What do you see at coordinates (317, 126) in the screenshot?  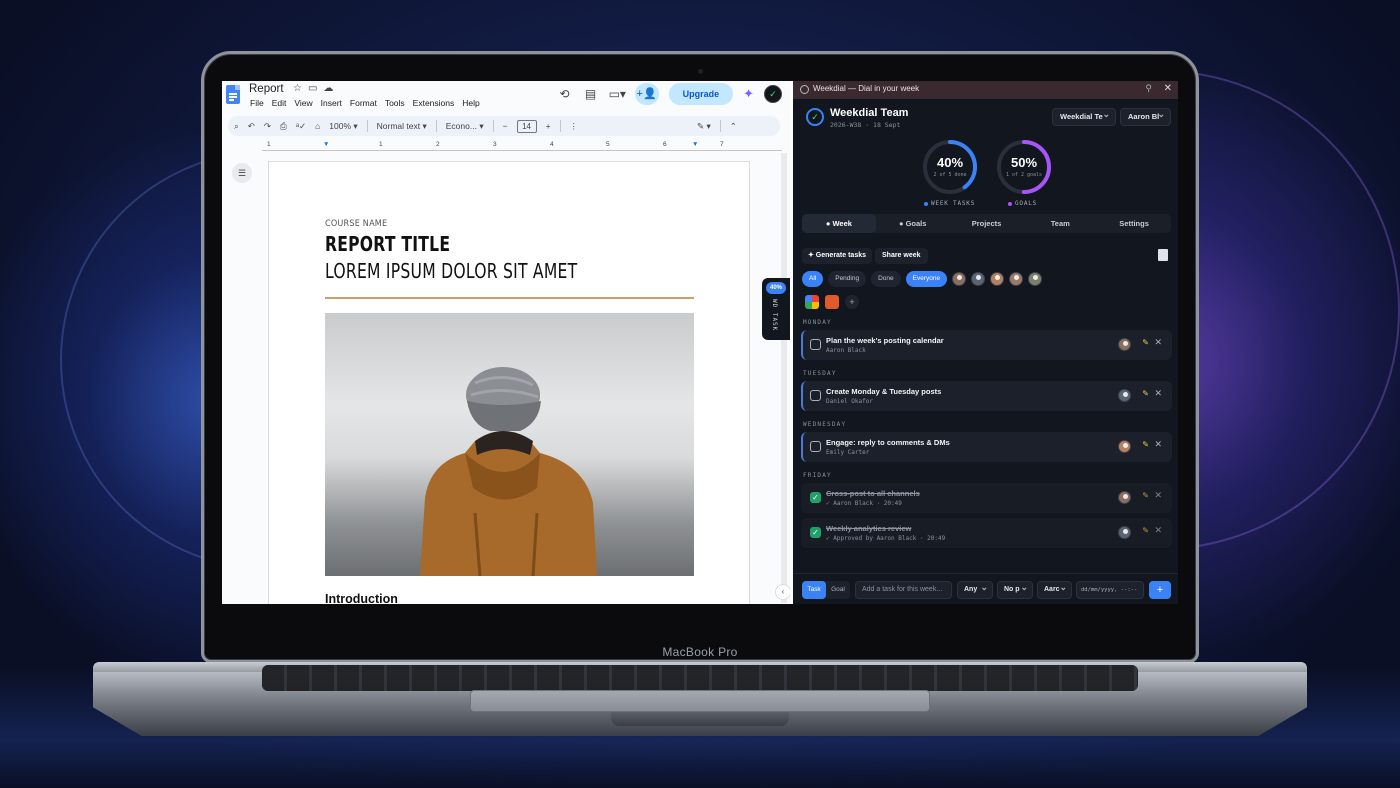 I see `paint-format-icon: ⌂` at bounding box center [317, 126].